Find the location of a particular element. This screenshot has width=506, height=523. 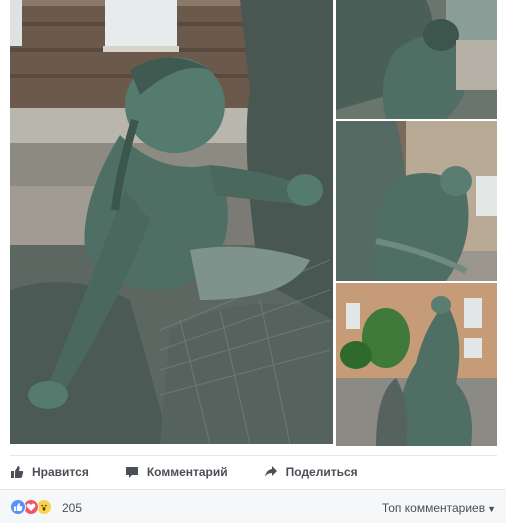

comment-label: Комментарий is located at coordinates (187, 472).